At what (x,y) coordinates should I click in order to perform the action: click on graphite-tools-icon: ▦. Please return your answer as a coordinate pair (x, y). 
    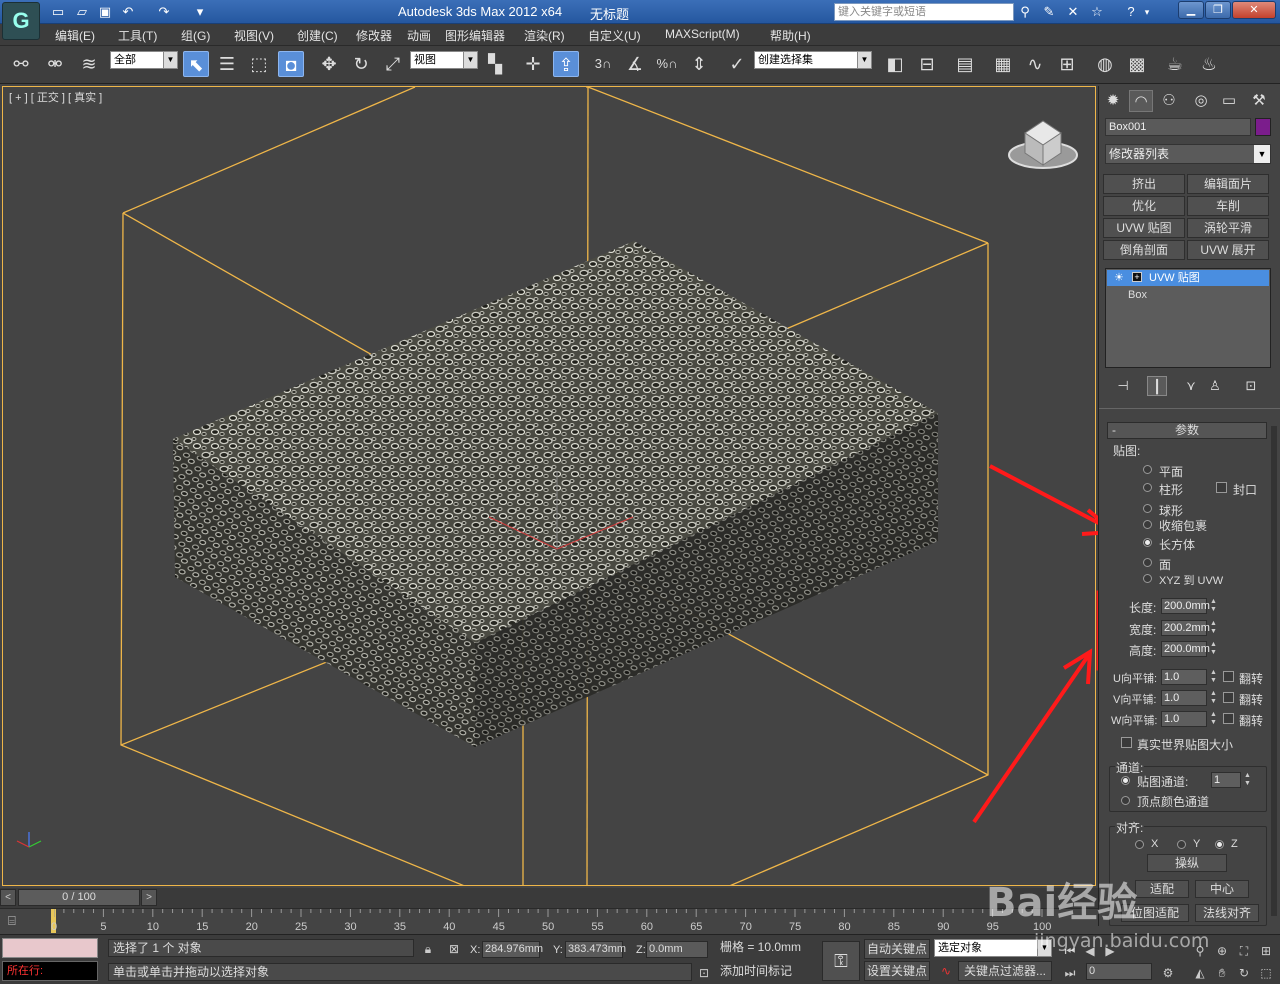
    Looking at the image, I should click on (1003, 64).